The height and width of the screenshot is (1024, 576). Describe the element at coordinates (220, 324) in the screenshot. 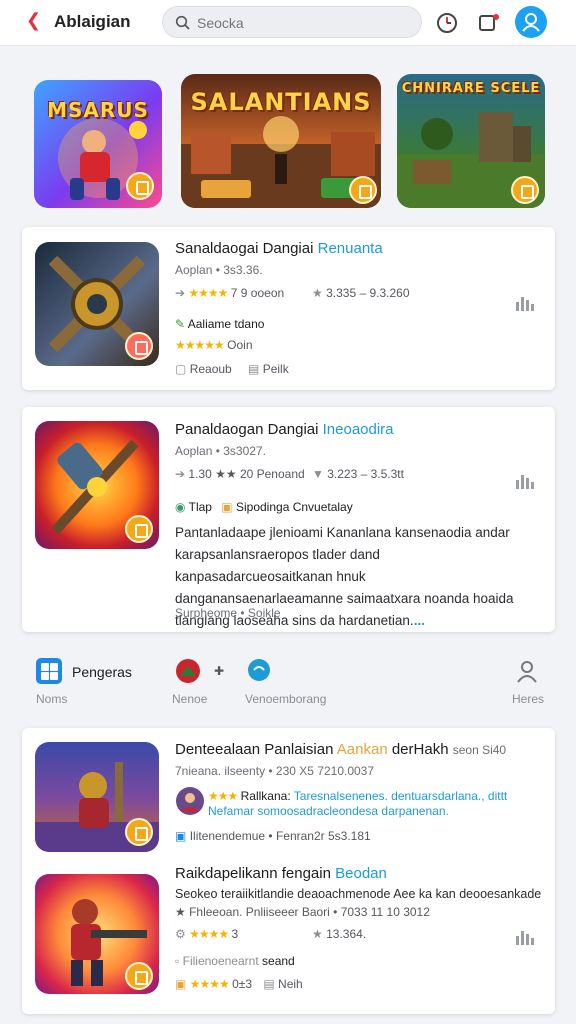

I see `feature-row: ✎ Aaliame tdano` at that location.